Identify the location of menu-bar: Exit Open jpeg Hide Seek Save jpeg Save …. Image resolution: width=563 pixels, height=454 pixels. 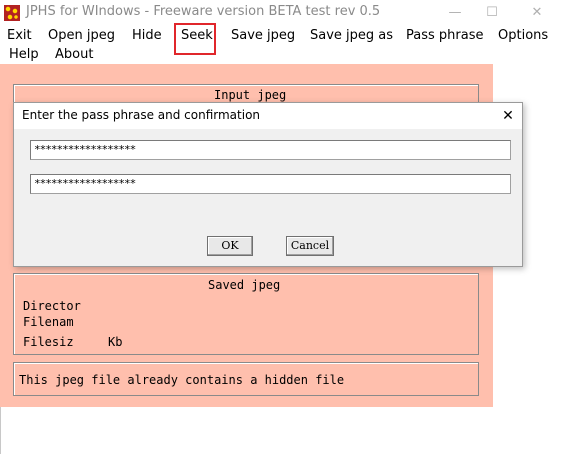
(281, 45).